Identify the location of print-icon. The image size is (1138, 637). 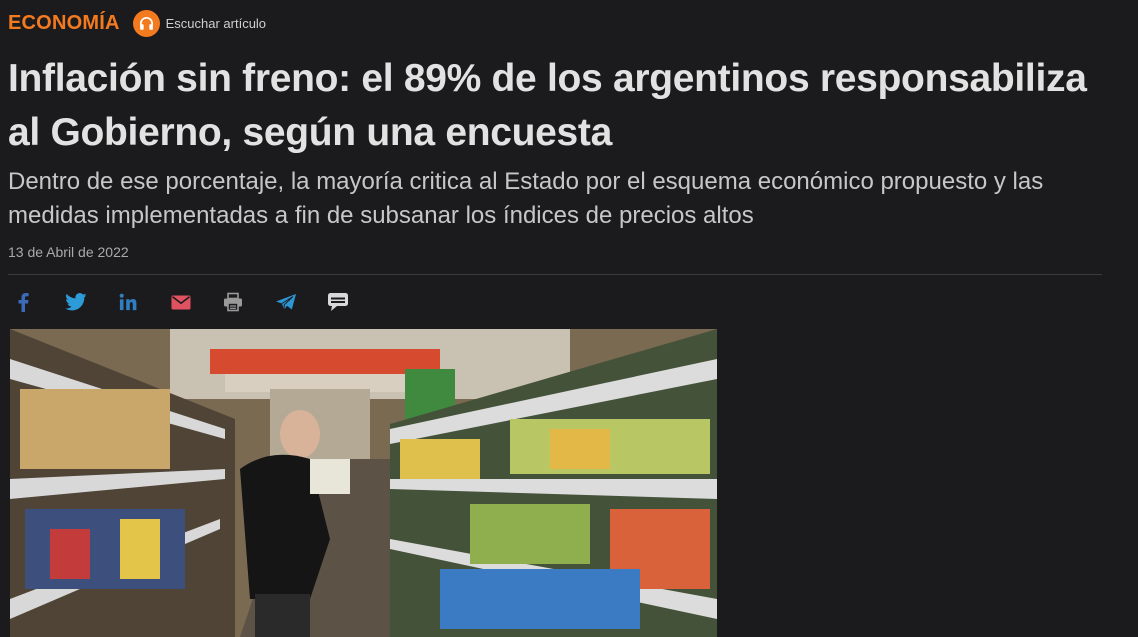
(233, 302).